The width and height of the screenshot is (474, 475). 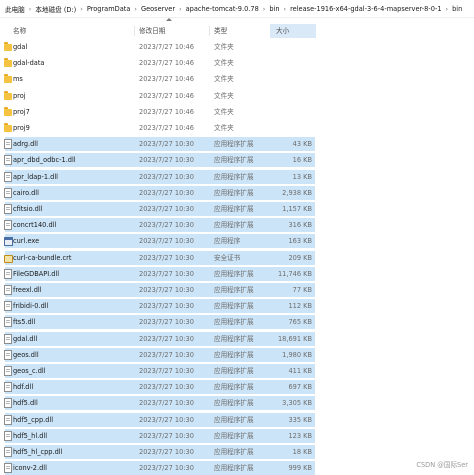 I want to click on breadcrumb-item: ProgramData, so click(x=109, y=9).